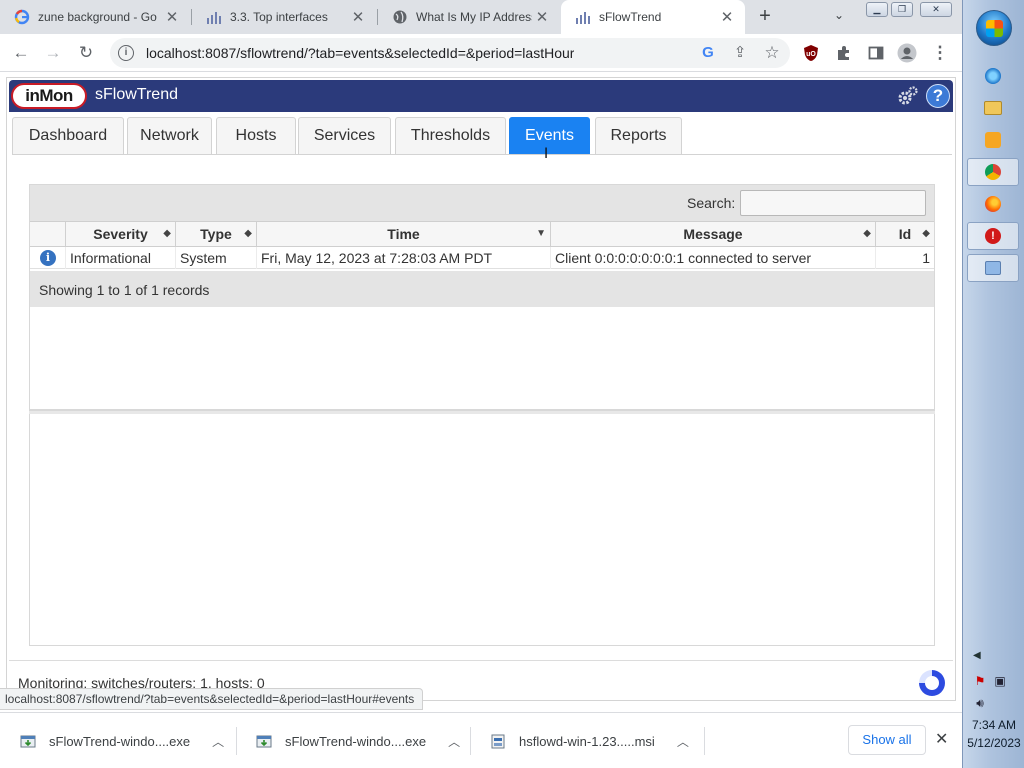  Describe the element at coordinates (469, 17) in the screenshot. I see `browser-tab-what-is-my-ip: What Is My IP Address ✕` at that location.